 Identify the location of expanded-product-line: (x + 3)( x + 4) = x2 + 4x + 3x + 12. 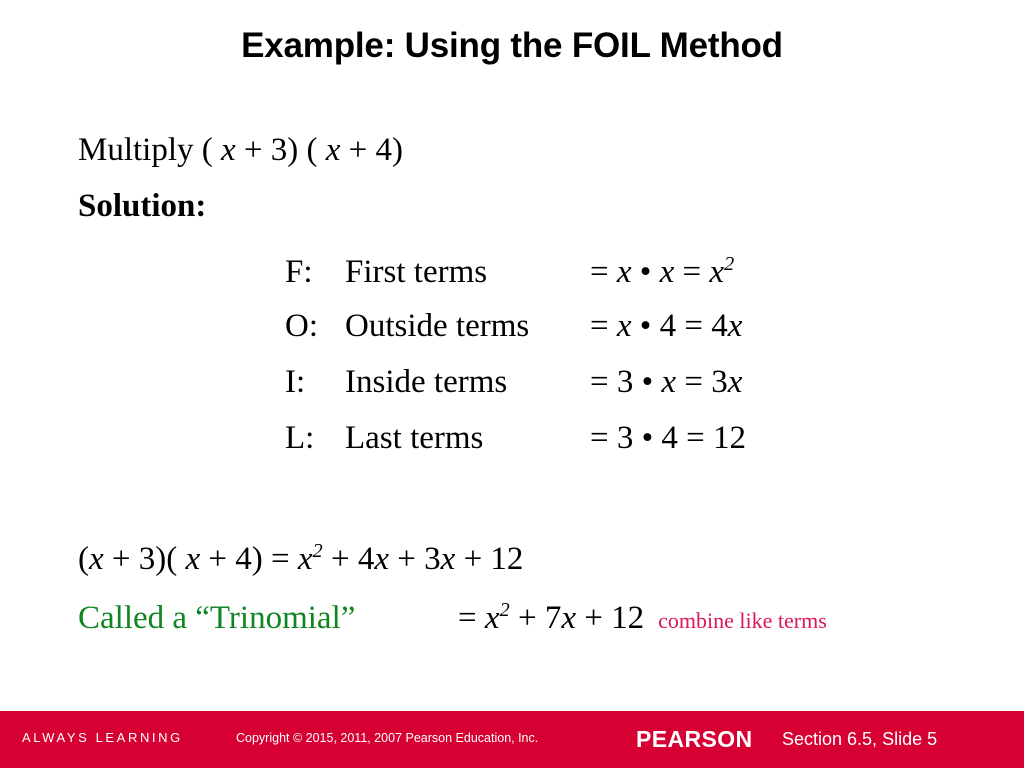
(301, 558).